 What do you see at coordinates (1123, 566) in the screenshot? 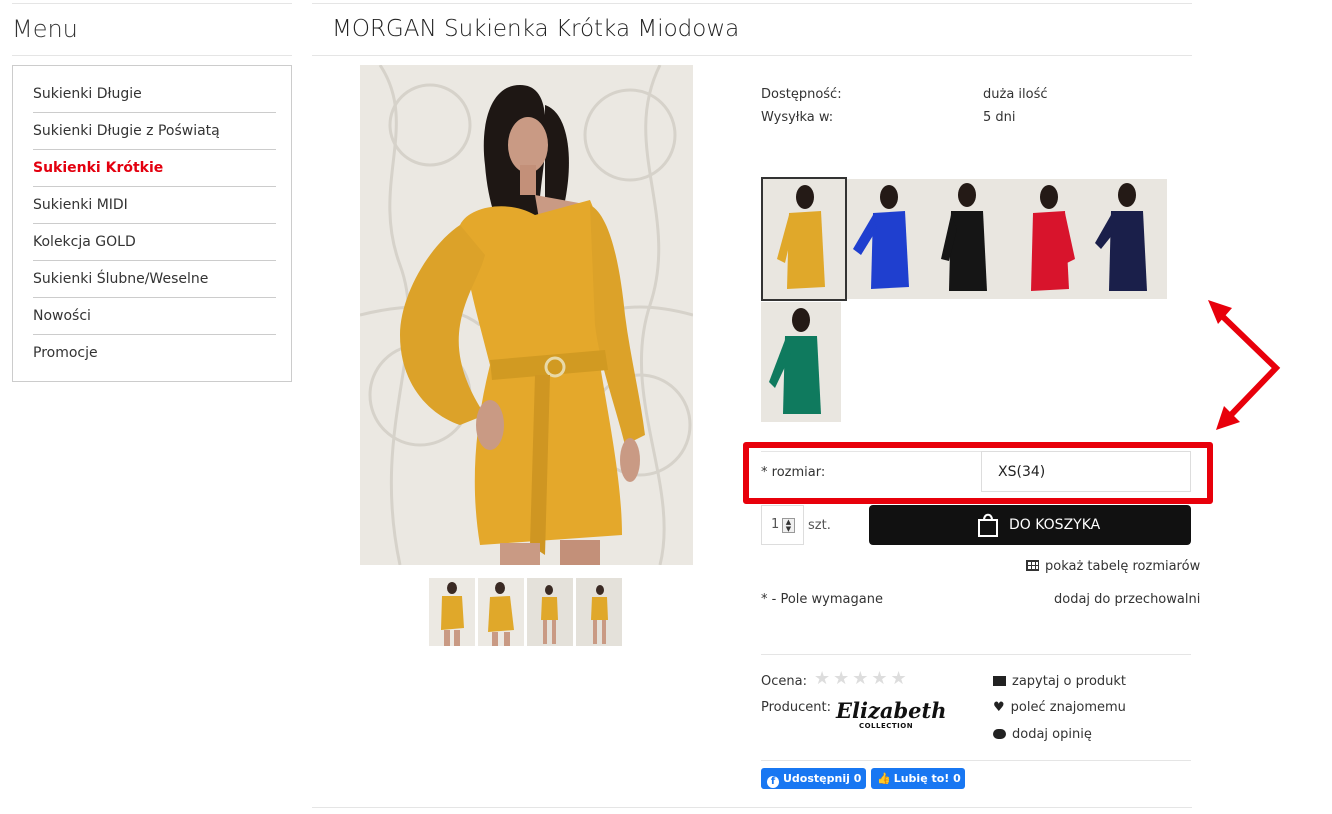
I see `size-table-label: pokaż tabelę rozmiarów` at bounding box center [1123, 566].